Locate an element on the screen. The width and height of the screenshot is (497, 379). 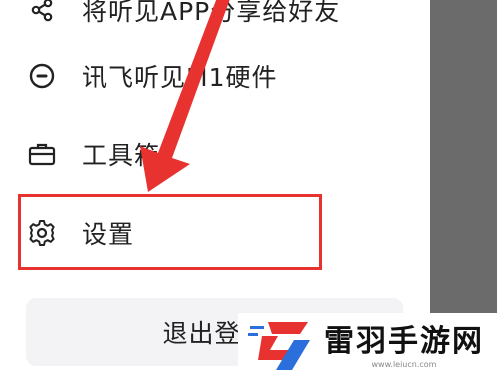
watermark: 雷羽手游网 www.leiucn.com is located at coordinates (367, 346).